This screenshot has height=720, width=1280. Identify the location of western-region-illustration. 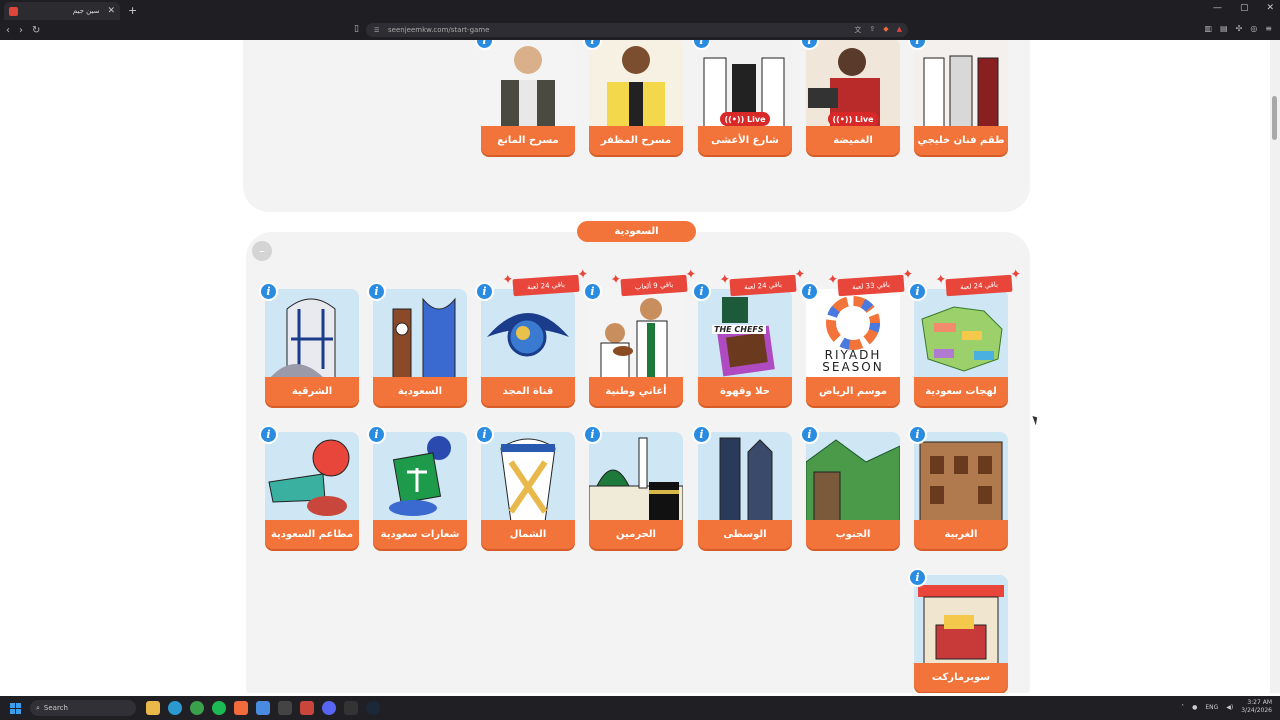
(961, 481).